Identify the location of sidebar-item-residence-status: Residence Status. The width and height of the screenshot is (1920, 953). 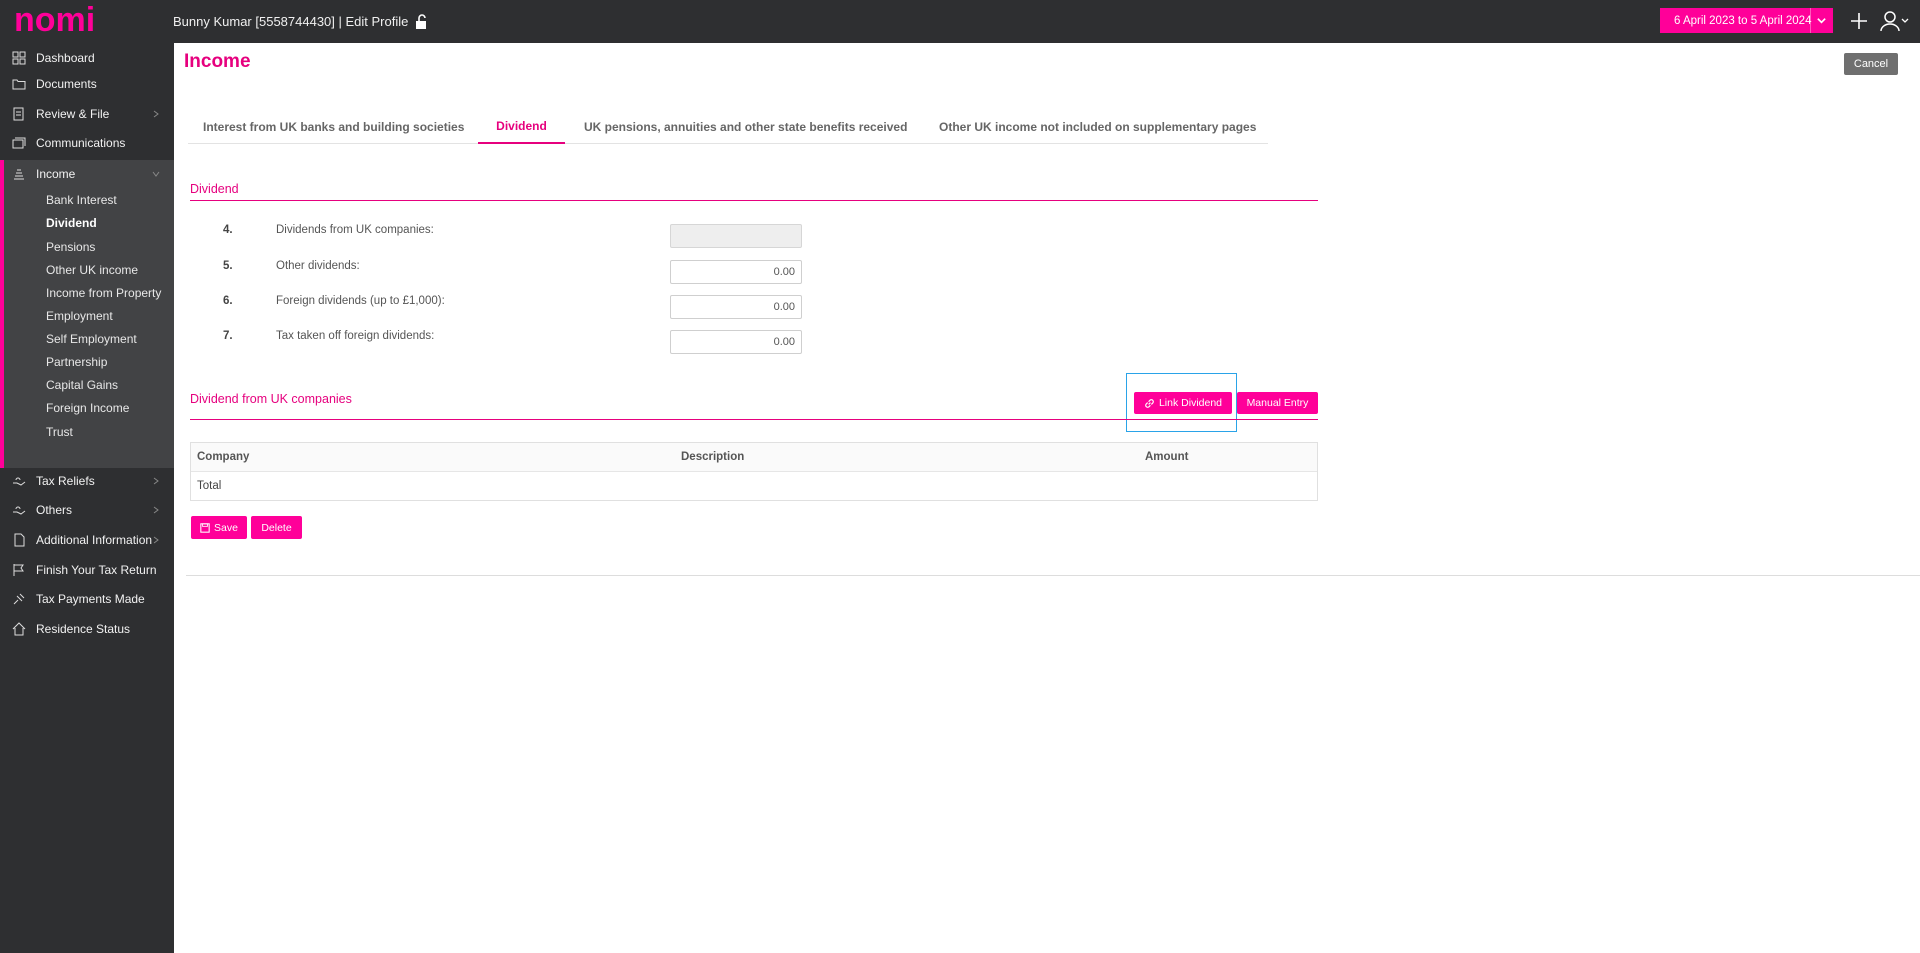
(87, 629).